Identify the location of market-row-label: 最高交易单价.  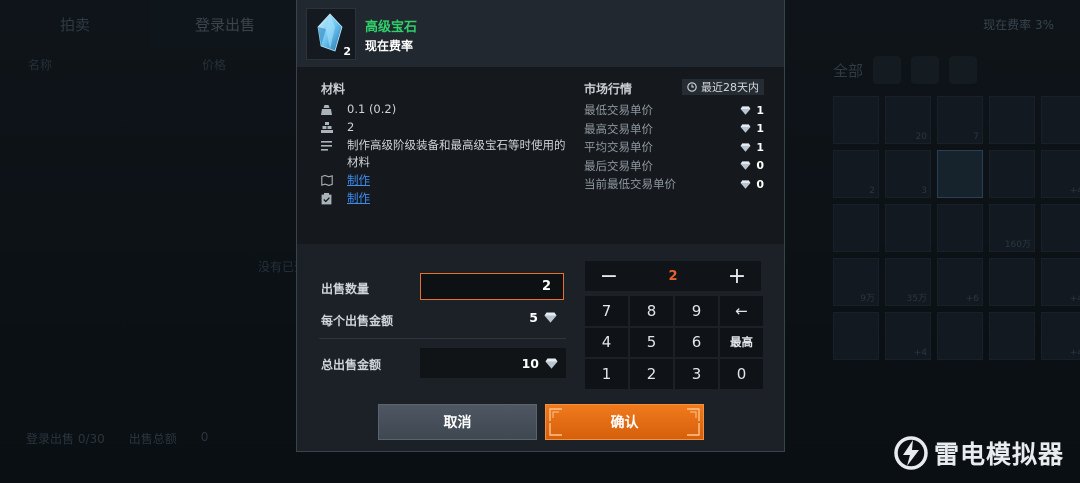
(618, 128).